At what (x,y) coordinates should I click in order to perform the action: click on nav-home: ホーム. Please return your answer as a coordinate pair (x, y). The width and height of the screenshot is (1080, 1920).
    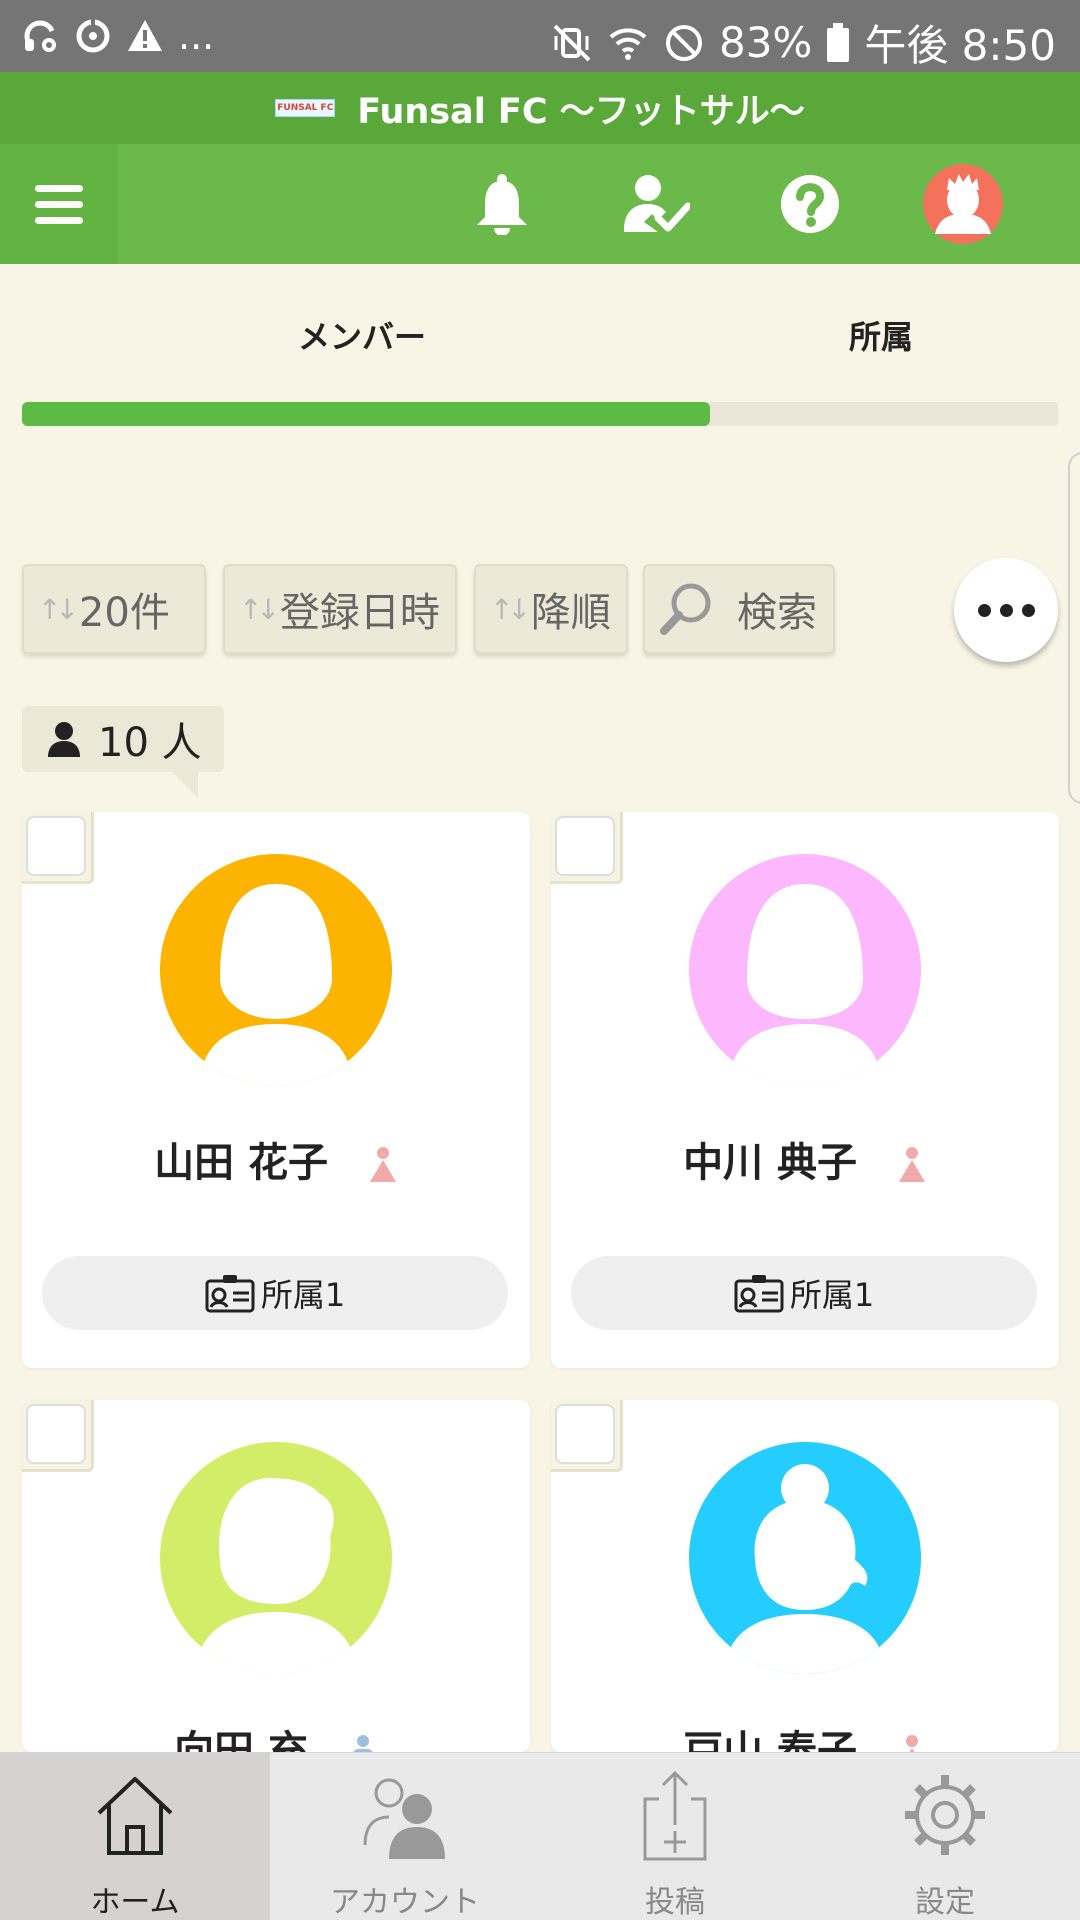
    Looking at the image, I should click on (135, 1836).